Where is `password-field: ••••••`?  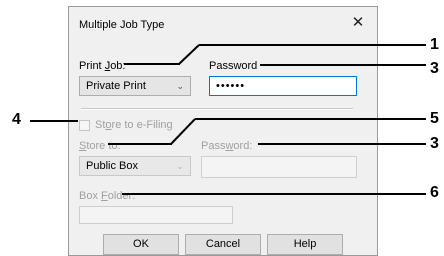 password-field: •••••• is located at coordinates (283, 86).